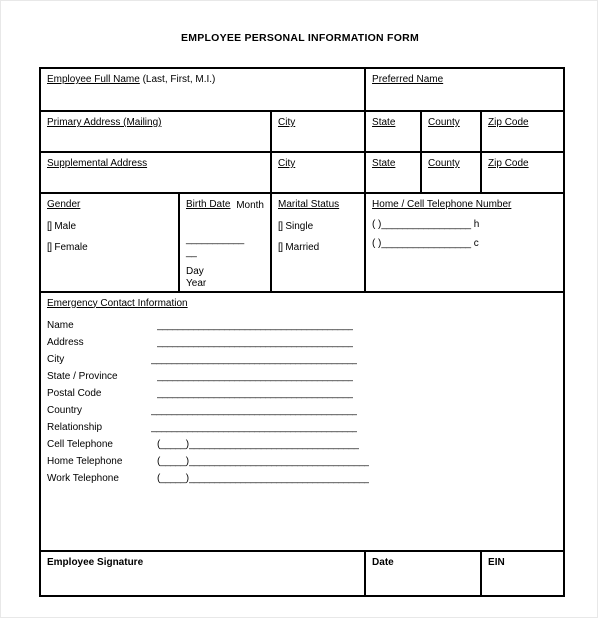  What do you see at coordinates (255, 377) in the screenshot?
I see `emergency-state-line: ______________________________________` at bounding box center [255, 377].